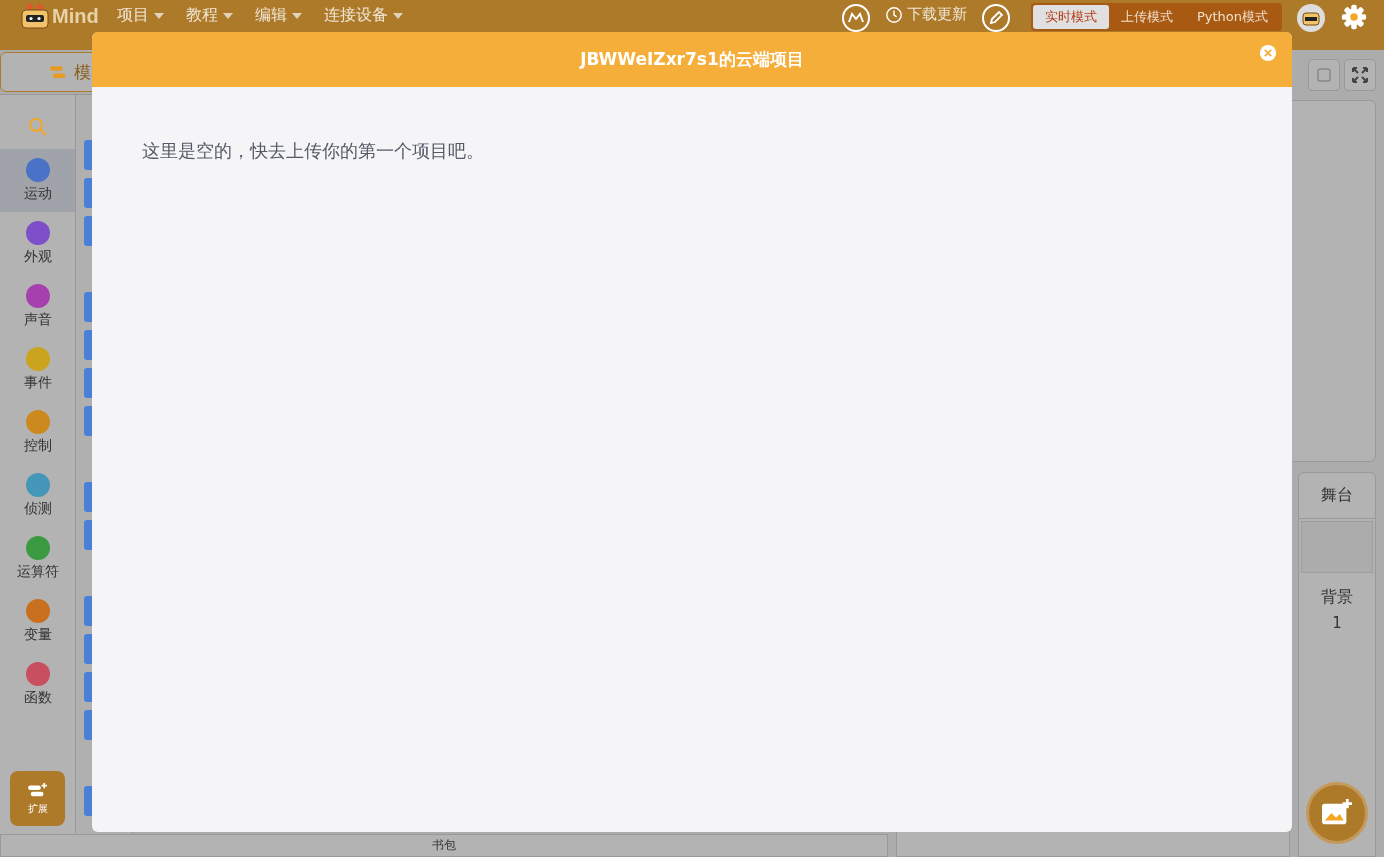 This screenshot has height=857, width=1384. I want to click on blocks-icon, so click(58, 72).